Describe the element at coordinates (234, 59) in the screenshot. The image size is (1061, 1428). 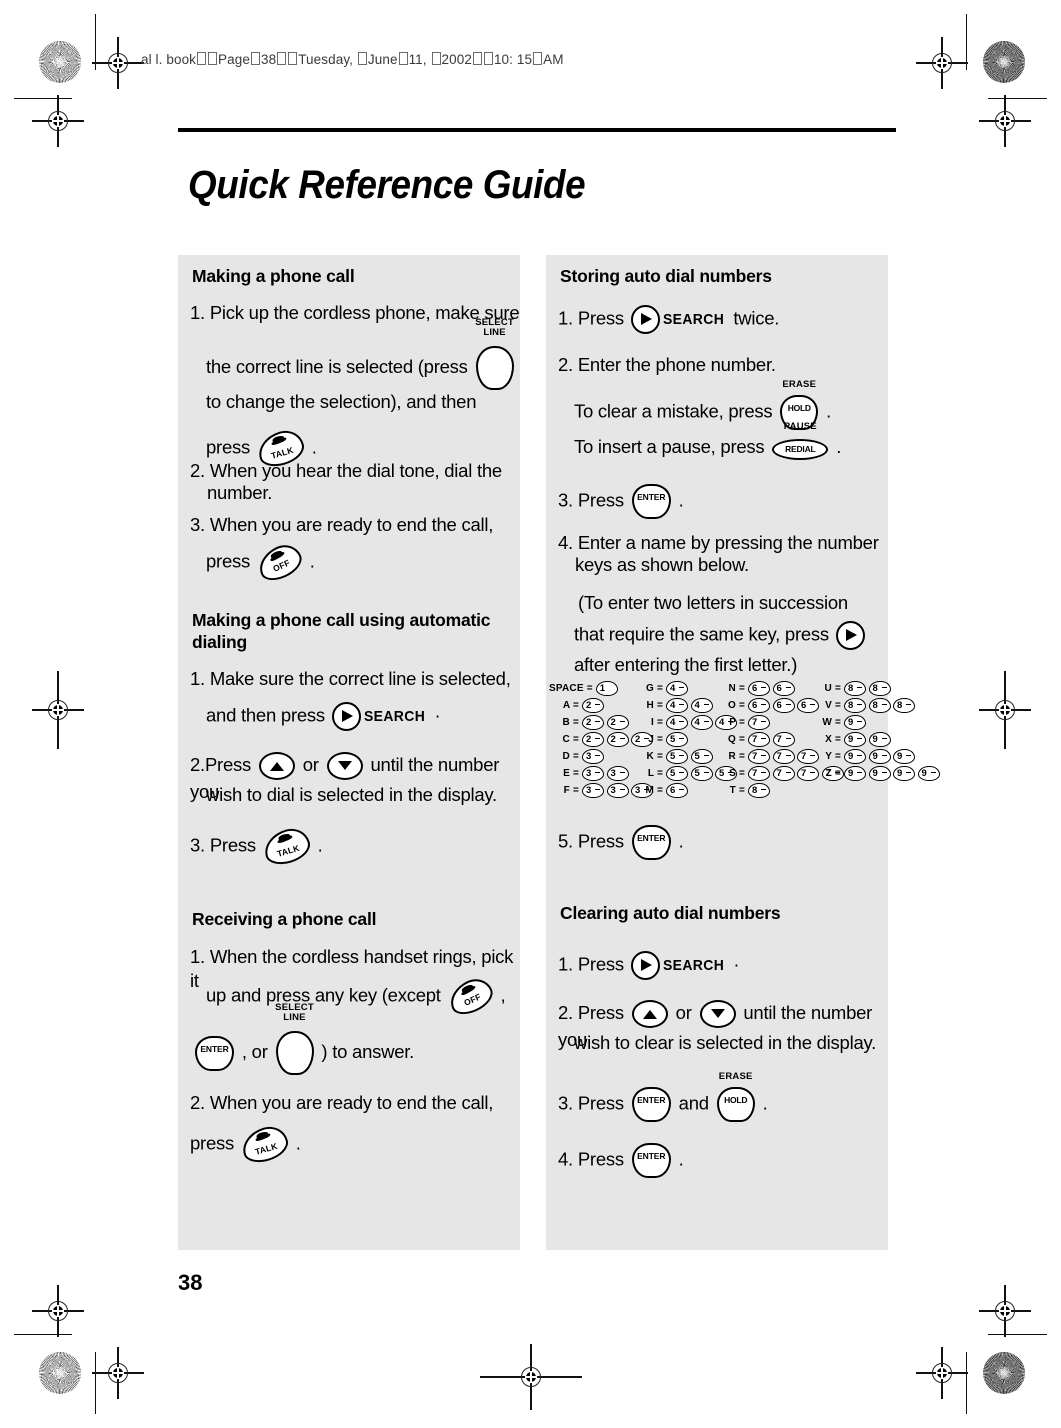
I see `file-header-page-label: Page` at that location.